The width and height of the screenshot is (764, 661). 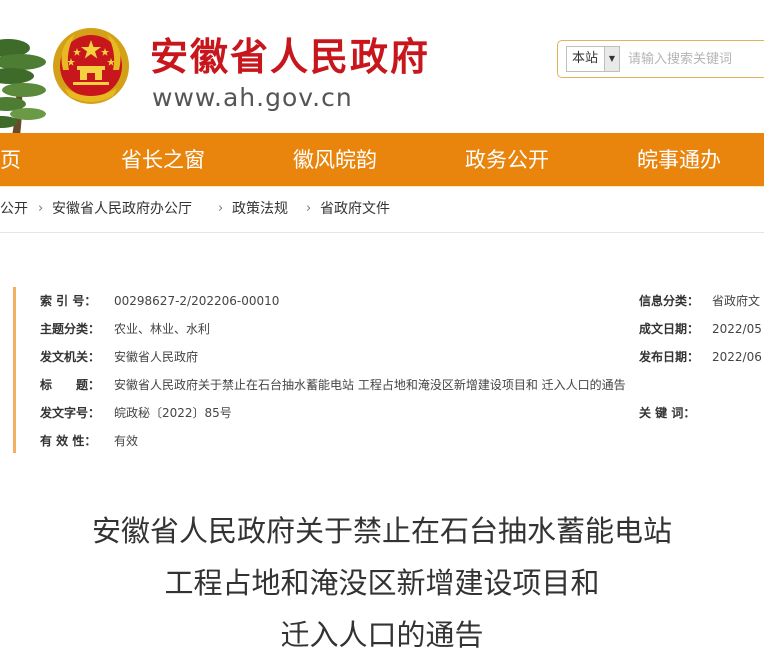 I want to click on info-row: 主题分类： 农业、林业、水利 成文日期： 2022/05, so click(x=390, y=329).